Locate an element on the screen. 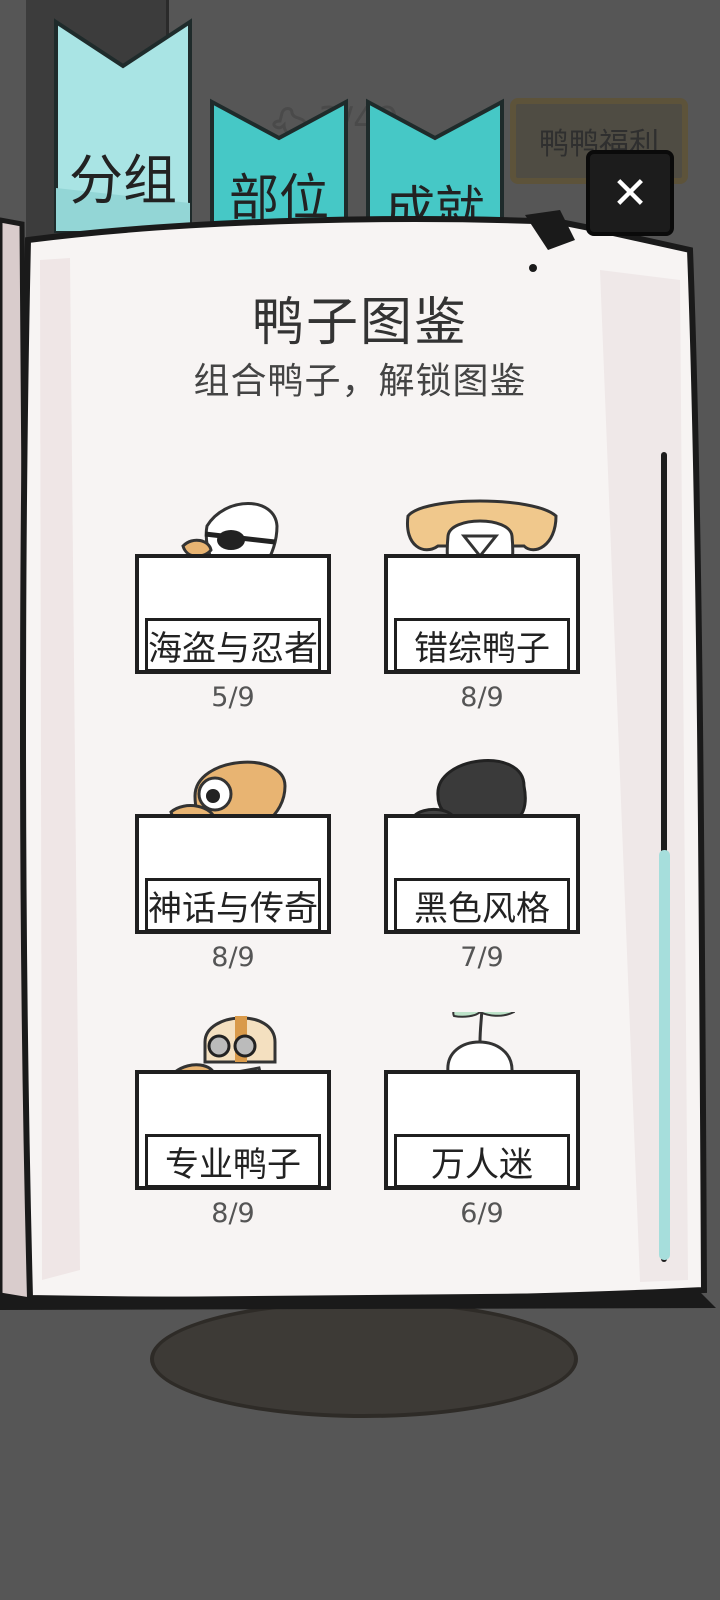 Image resolution: width=720 pixels, height=1600 pixels. collection-frame: 海盗与忍者 is located at coordinates (233, 614).